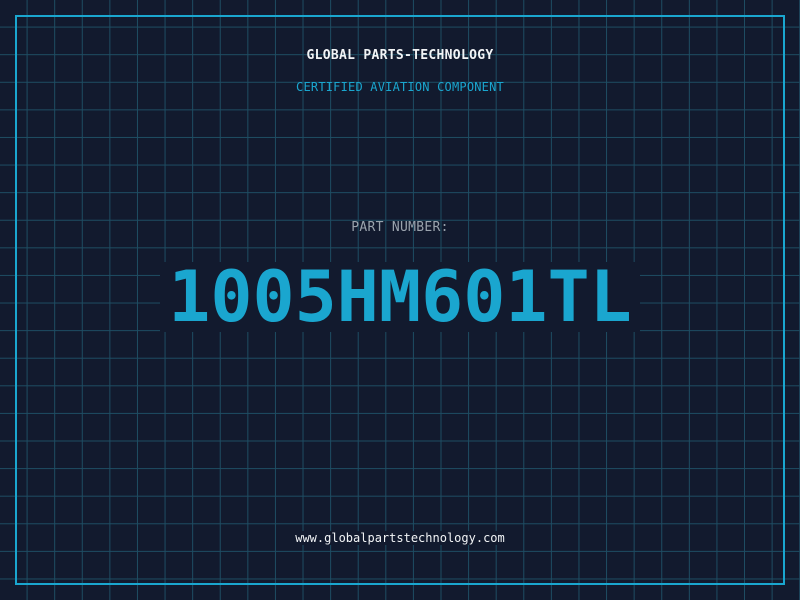 The image size is (800, 600). What do you see at coordinates (400, 227) in the screenshot?
I see `part-number-label: PART NUMBER:` at bounding box center [400, 227].